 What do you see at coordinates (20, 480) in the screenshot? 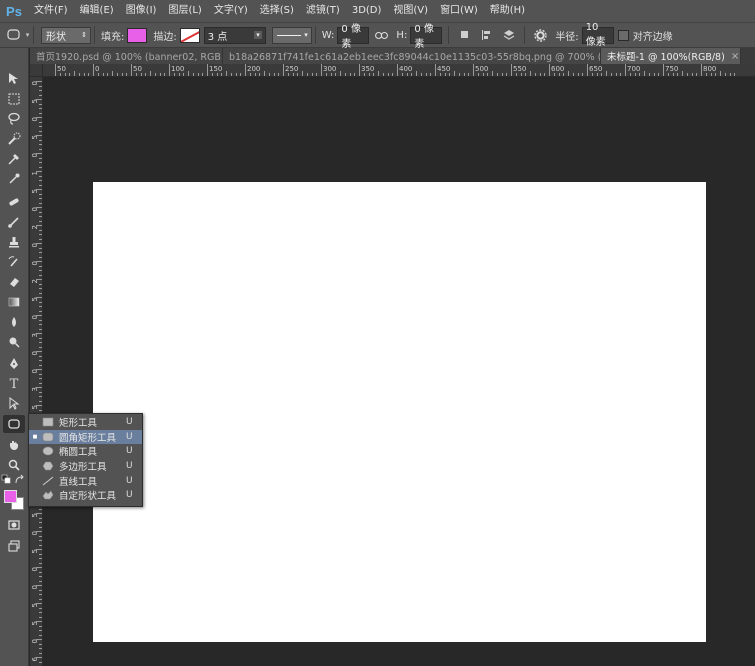
I see `swap-colors-icon` at bounding box center [20, 480].